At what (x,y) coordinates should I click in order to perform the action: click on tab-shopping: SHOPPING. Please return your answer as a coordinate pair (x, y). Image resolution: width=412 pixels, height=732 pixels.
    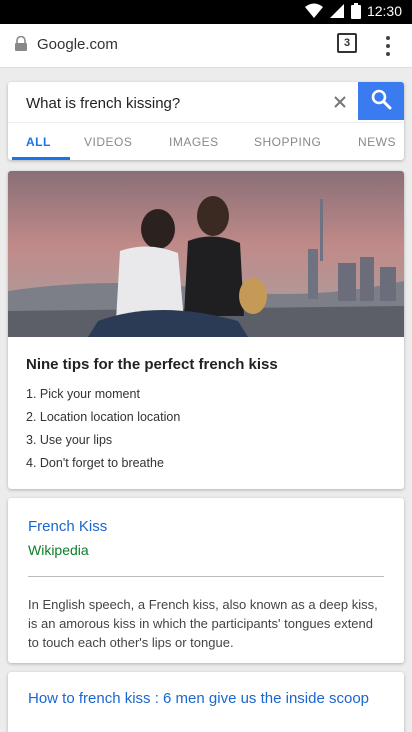
    Looking at the image, I should click on (287, 142).